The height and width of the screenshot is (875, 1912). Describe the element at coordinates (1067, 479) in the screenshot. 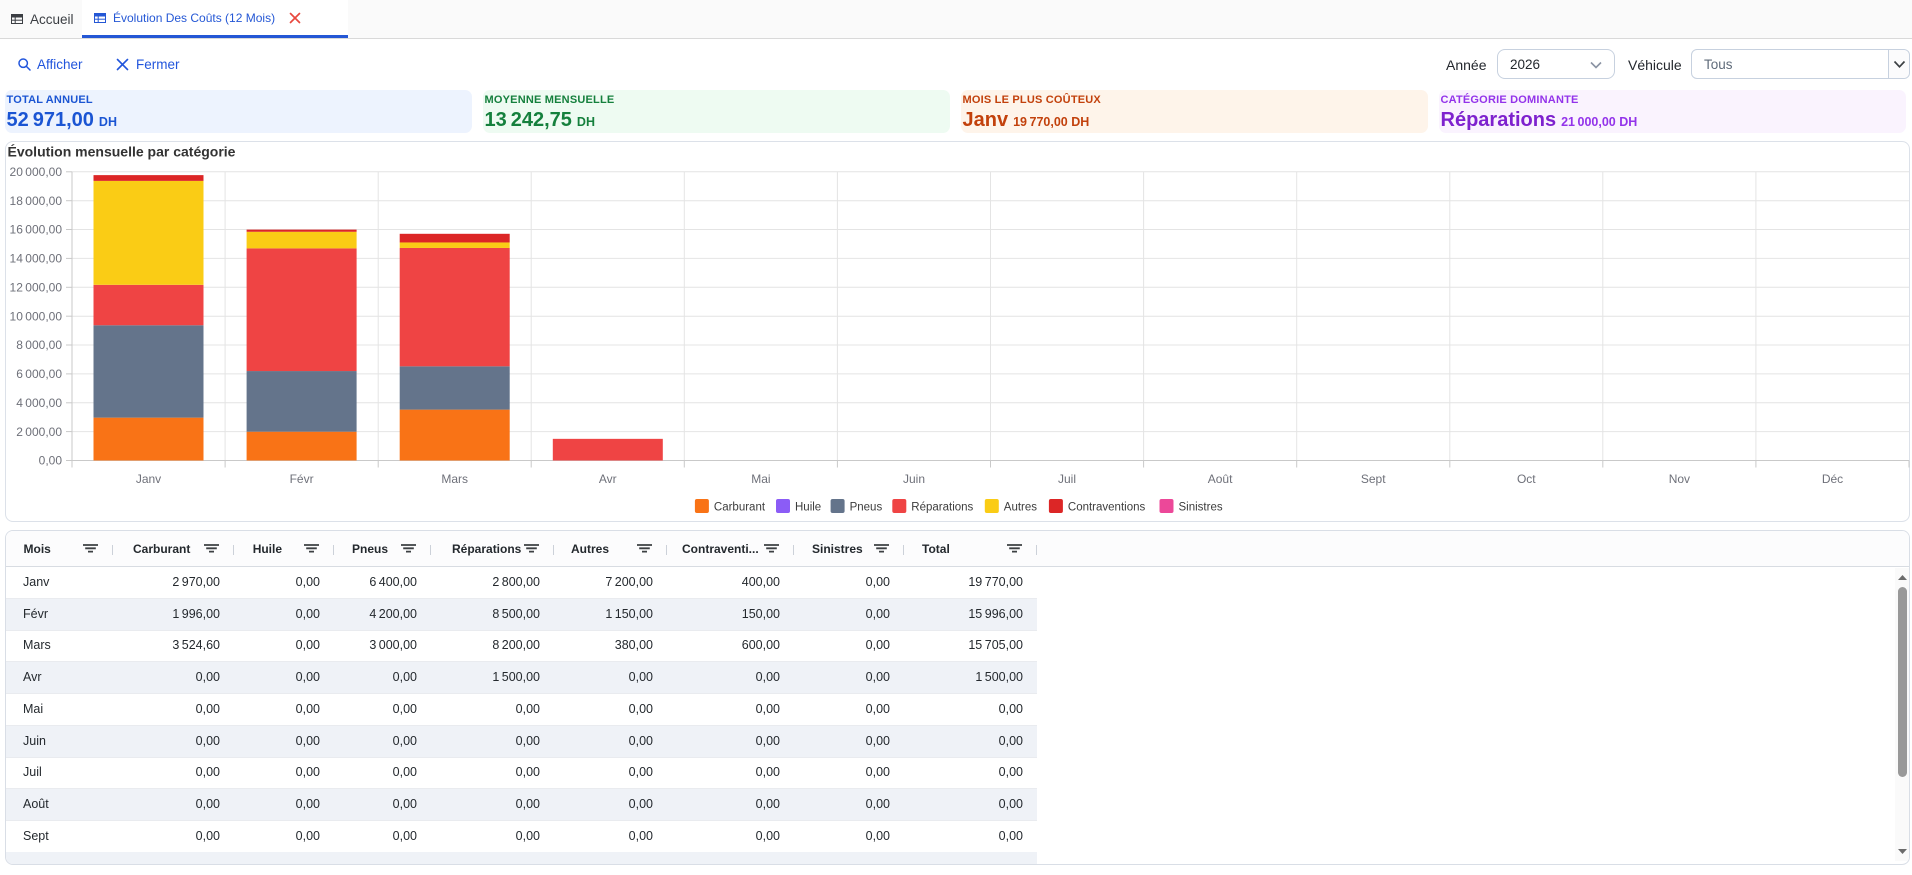

I see `svg-text: Juil` at that location.